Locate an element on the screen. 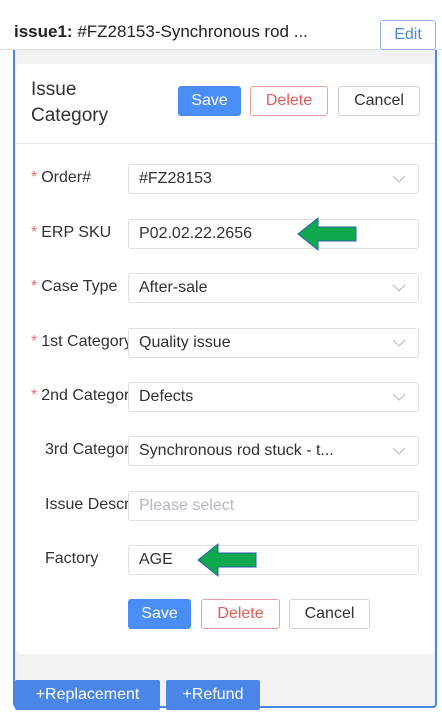  form-save-button: Save is located at coordinates (159, 614).